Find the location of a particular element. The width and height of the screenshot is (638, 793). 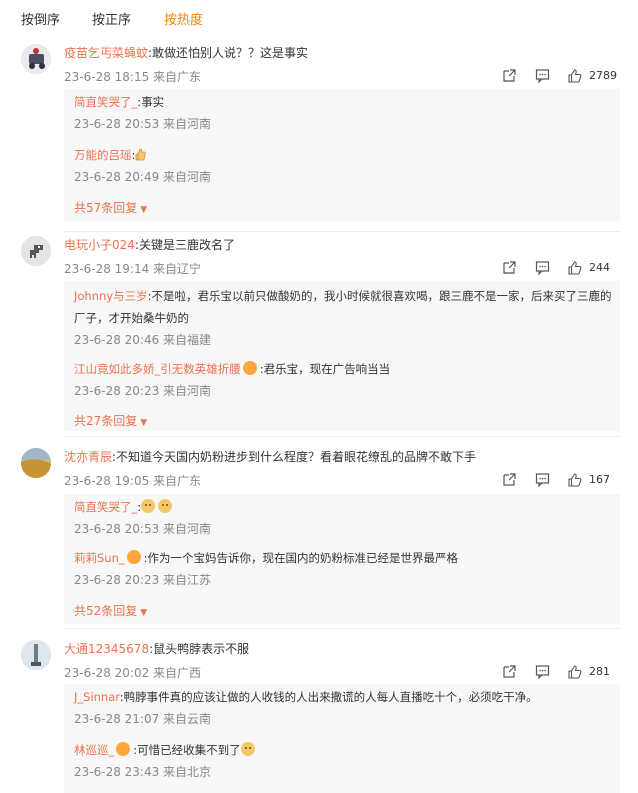

comment-username: 沈亦青辰 is located at coordinates (88, 457).